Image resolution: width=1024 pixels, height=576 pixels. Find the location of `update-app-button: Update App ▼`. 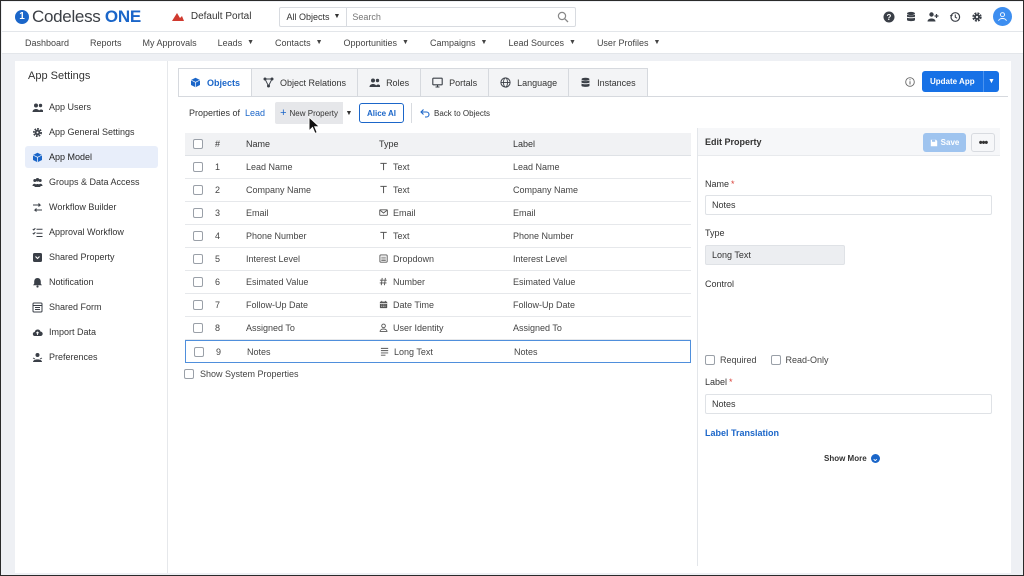

update-app-button: Update App ▼ is located at coordinates (960, 81).